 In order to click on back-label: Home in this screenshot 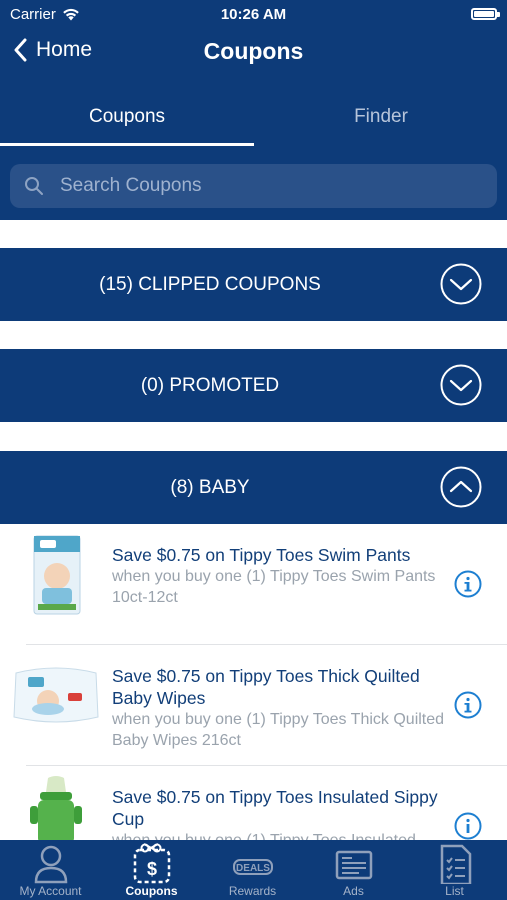, I will do `click(64, 49)`.